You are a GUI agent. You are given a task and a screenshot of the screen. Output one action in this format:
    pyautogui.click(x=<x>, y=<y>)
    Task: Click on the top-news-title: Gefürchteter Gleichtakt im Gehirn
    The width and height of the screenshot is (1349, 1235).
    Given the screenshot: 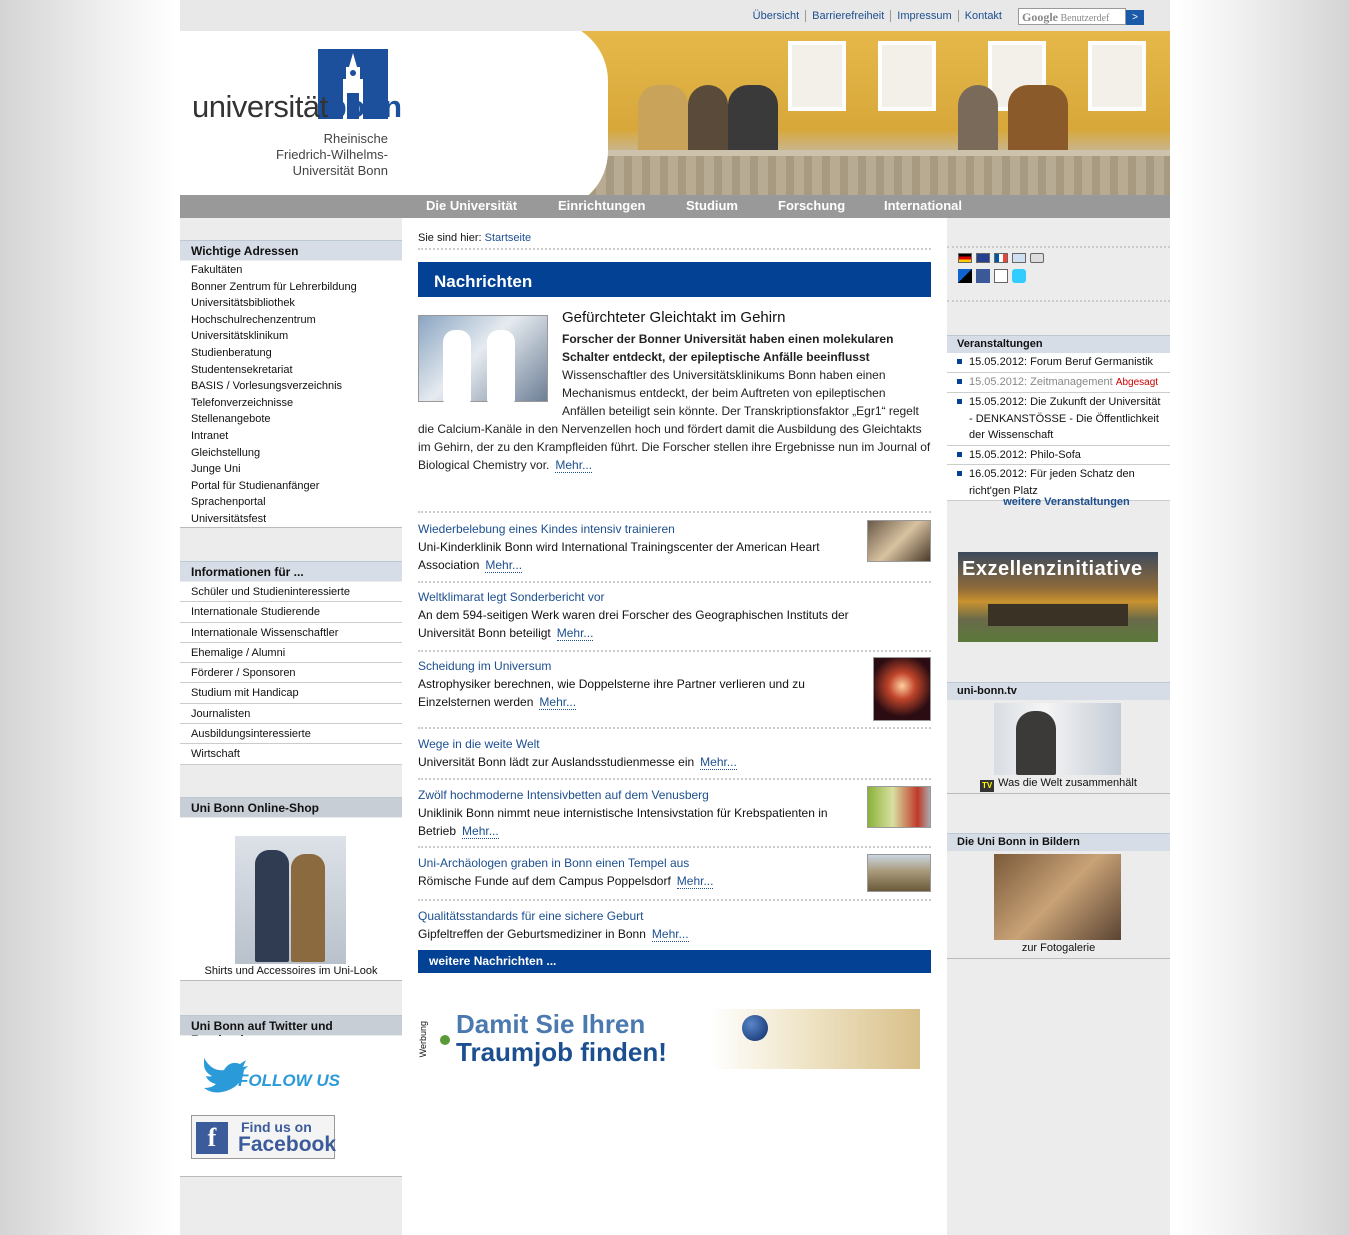 What is the action you would take?
    pyautogui.click(x=673, y=317)
    